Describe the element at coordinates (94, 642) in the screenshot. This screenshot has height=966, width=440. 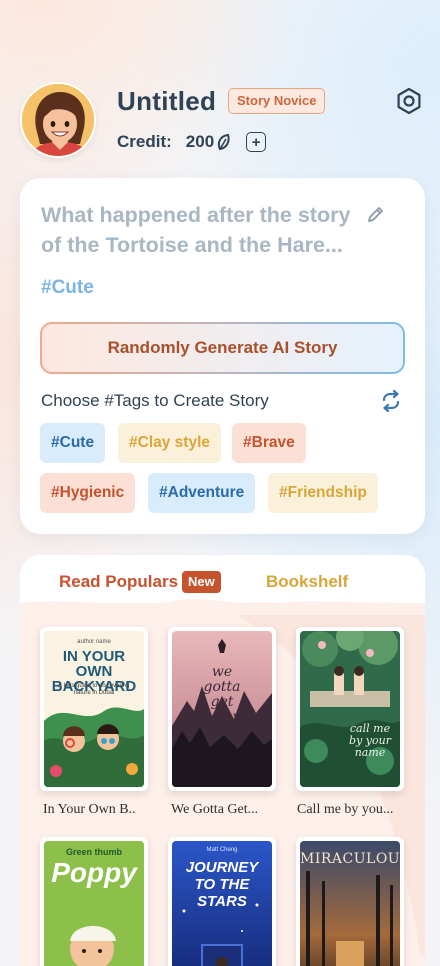
I see `cover-small-text: author name` at that location.